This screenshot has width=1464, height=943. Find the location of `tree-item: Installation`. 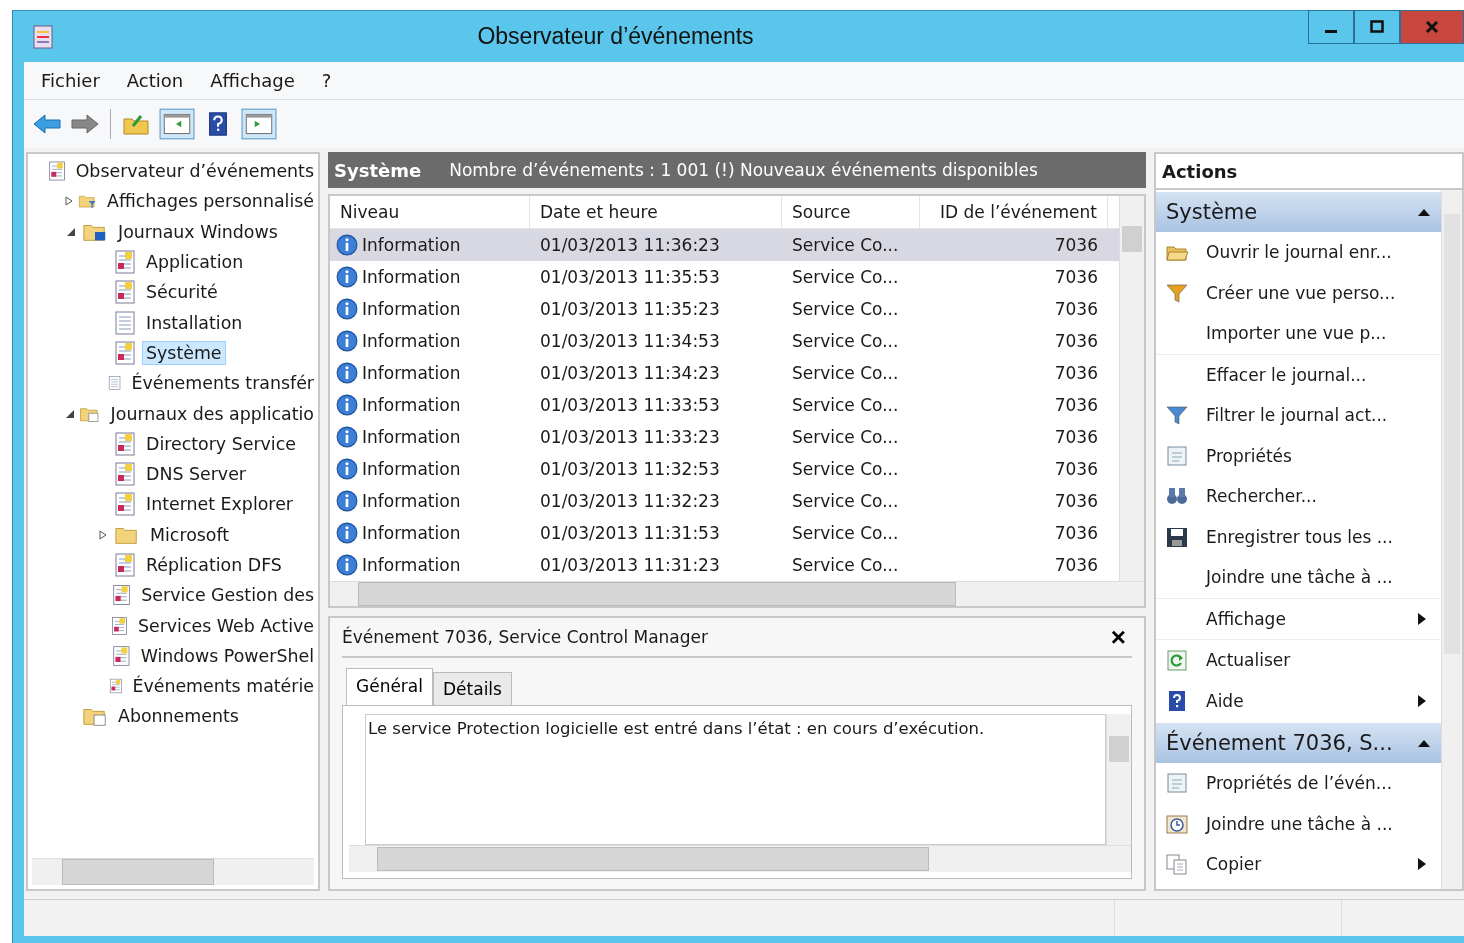

tree-item: Installation is located at coordinates (194, 322).